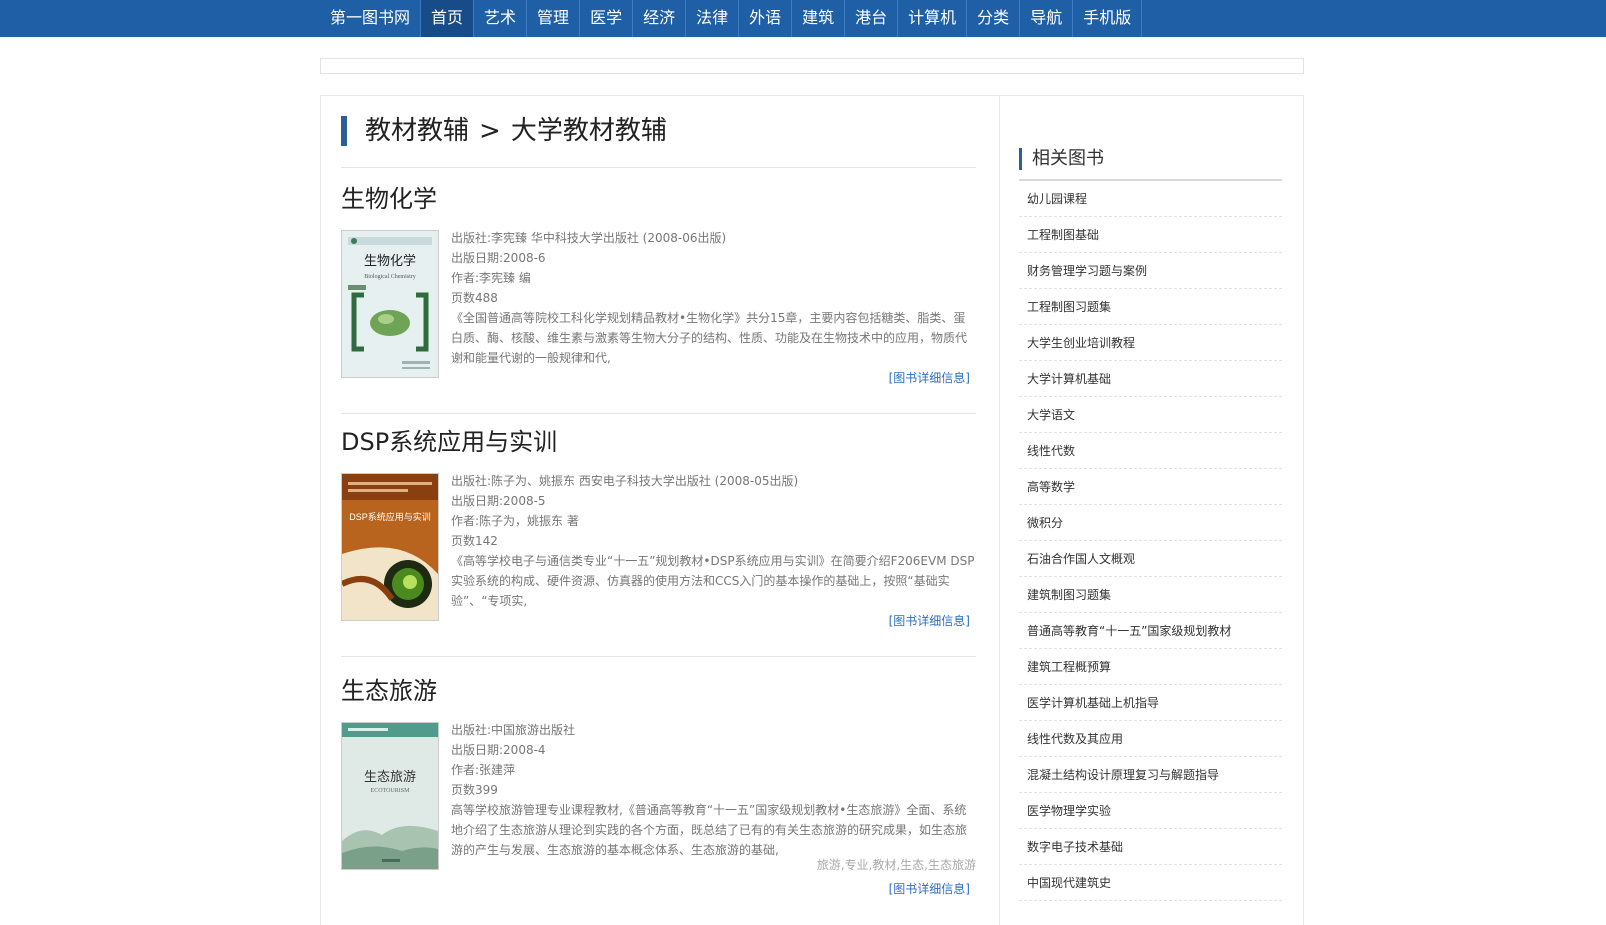 The image size is (1606, 925). I want to click on book-publish-date: 出版日期:2008-4, so click(498, 750).